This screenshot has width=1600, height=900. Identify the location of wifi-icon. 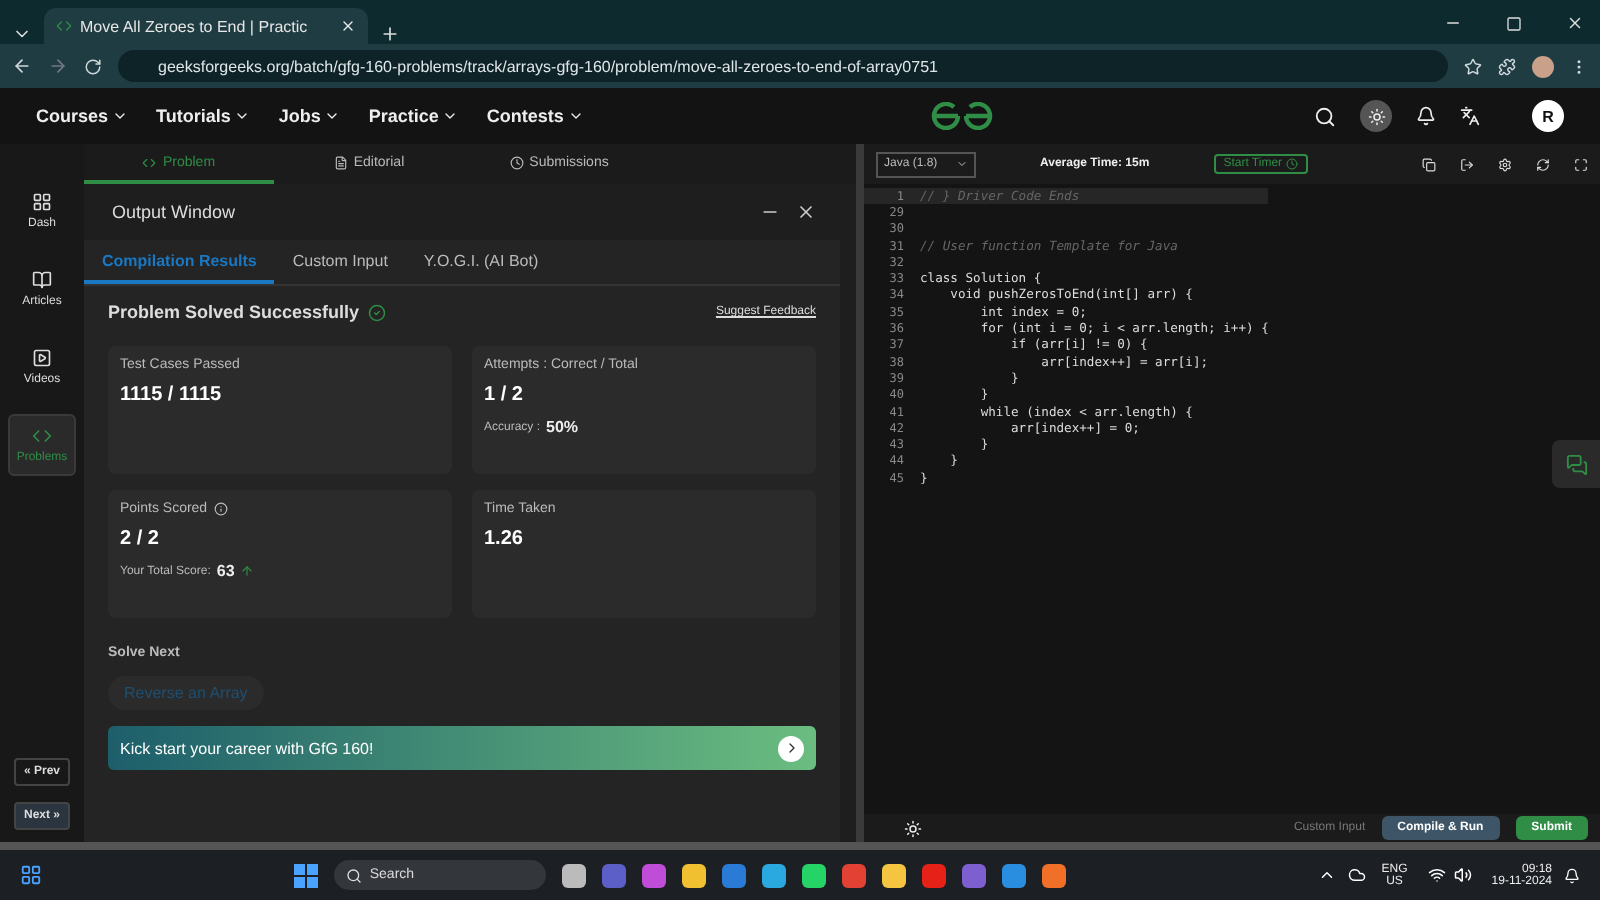
(1436, 875).